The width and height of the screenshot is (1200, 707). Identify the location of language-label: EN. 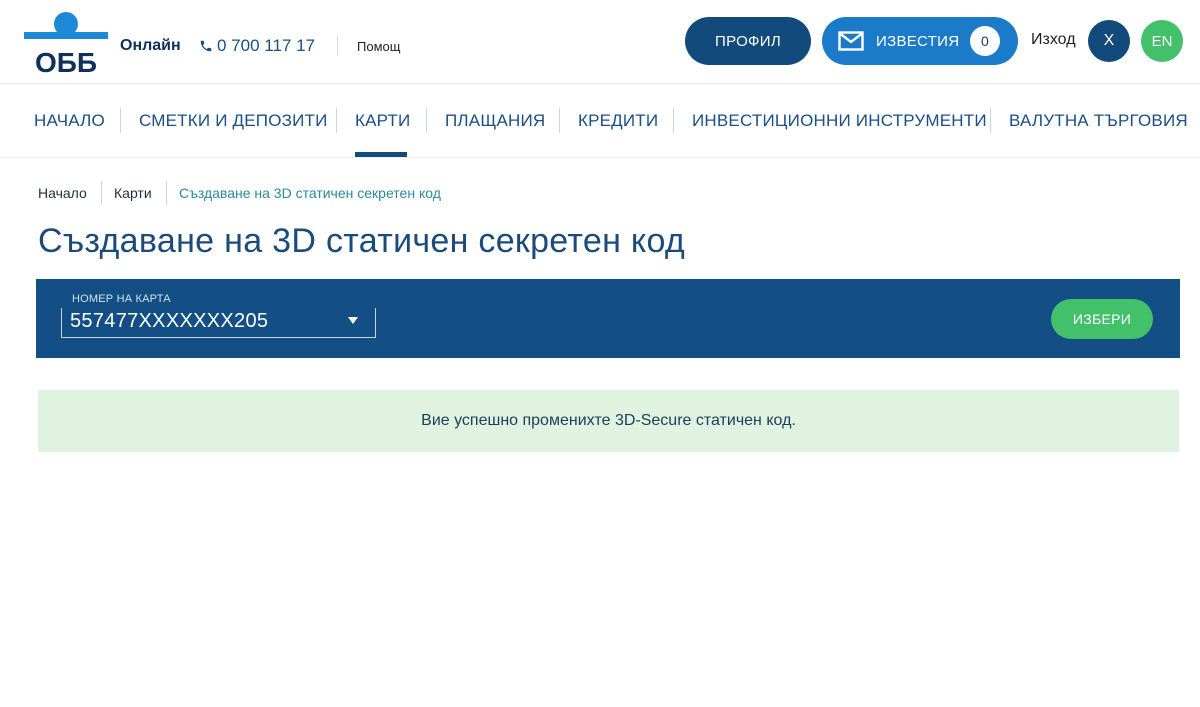
(1162, 41).